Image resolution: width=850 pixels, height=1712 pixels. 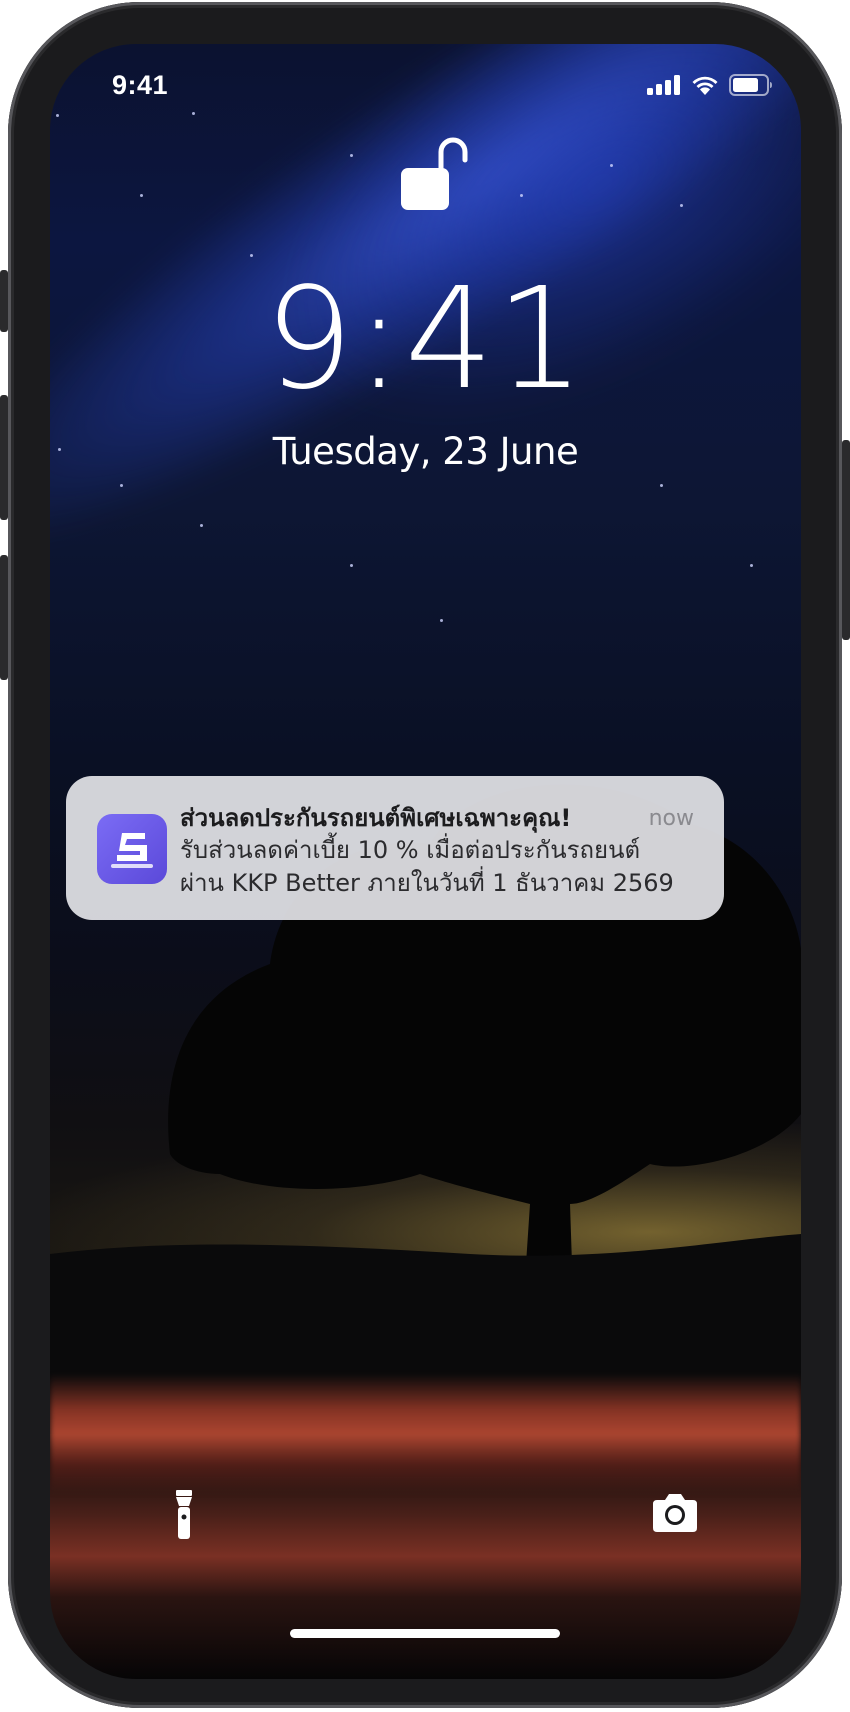 I want to click on lock-screen-clock: 9:41, so click(x=425, y=339).